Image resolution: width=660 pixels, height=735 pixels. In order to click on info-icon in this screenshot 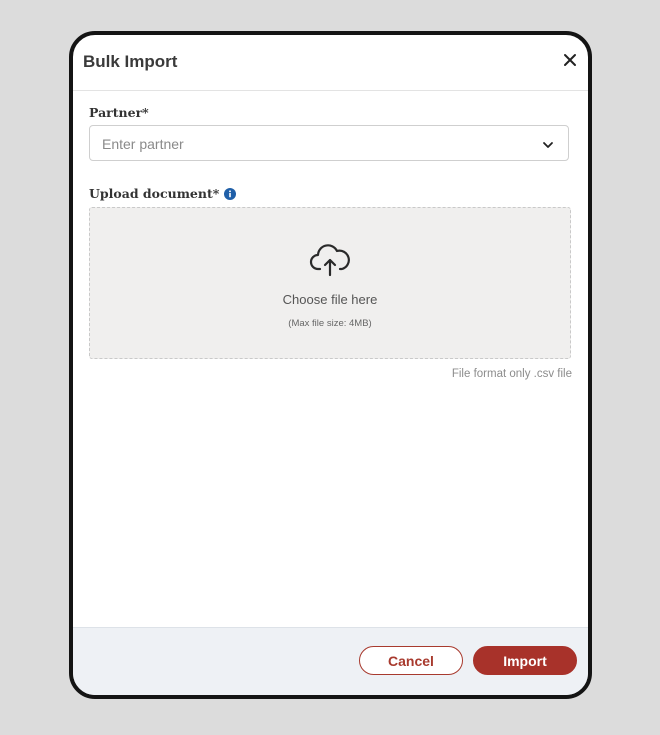, I will do `click(230, 193)`.